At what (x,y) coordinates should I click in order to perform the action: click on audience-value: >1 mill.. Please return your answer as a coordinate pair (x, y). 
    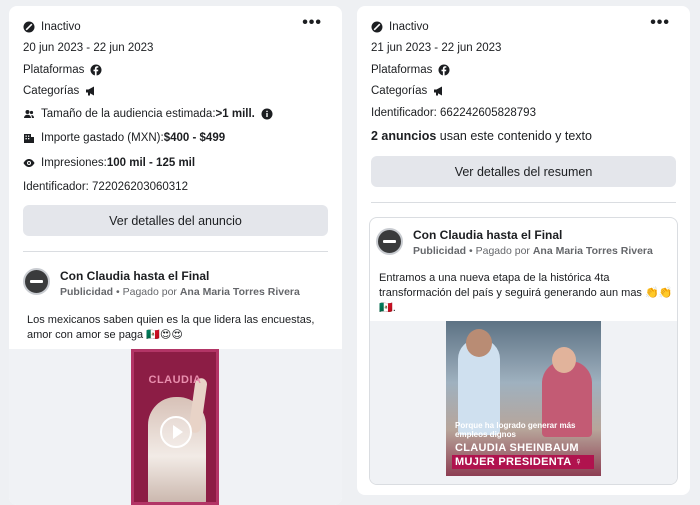
    Looking at the image, I should click on (235, 114).